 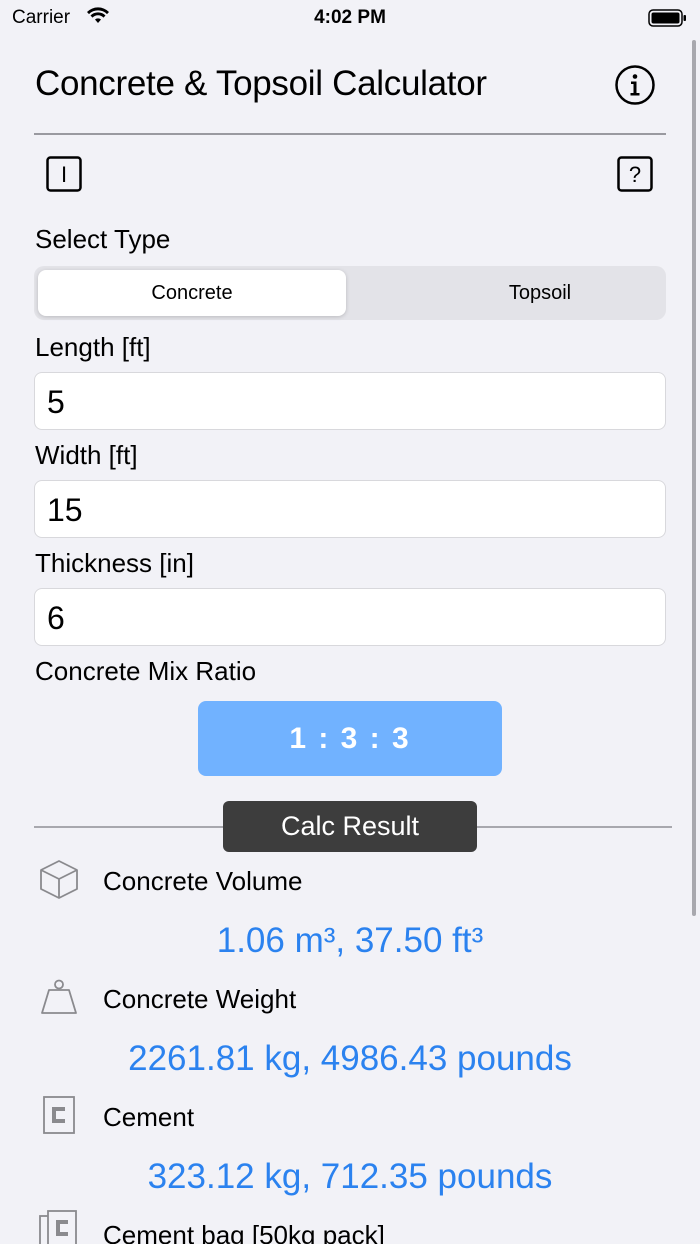 I want to click on segment-topsoil: Topsoil, so click(x=540, y=293).